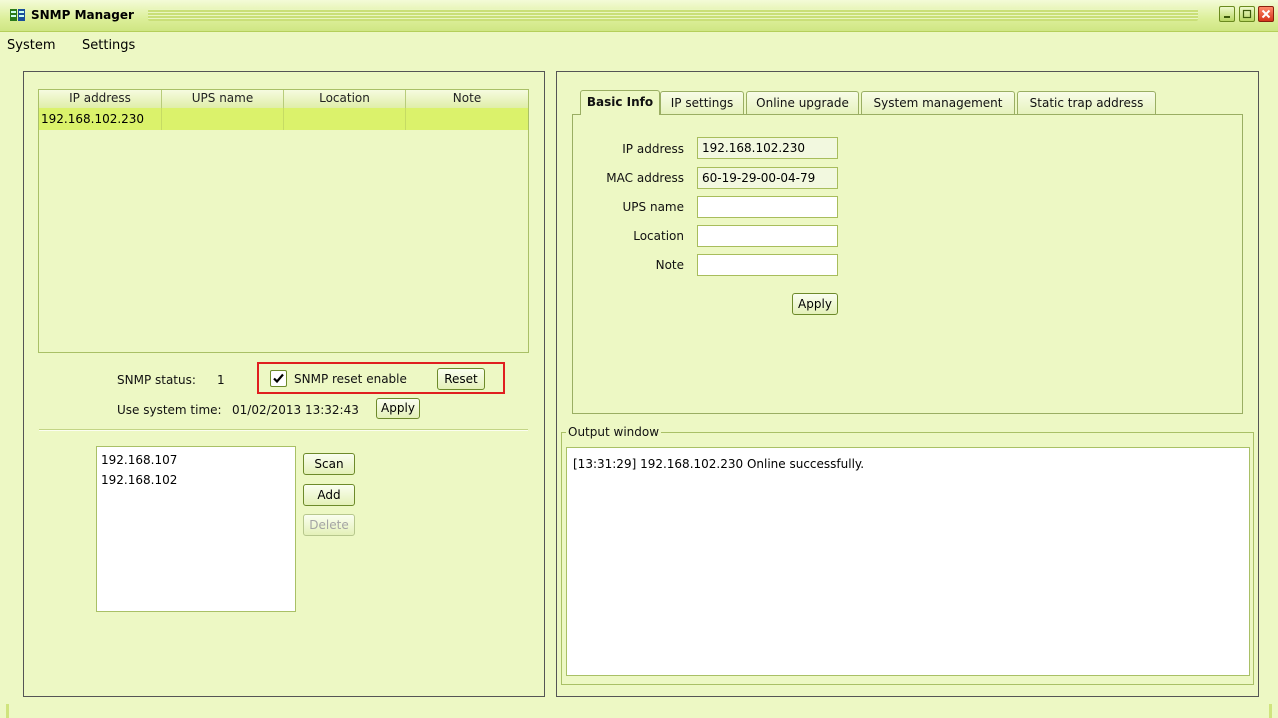 The image size is (1278, 718). I want to click on window-title: SNMP Manager, so click(82, 15).